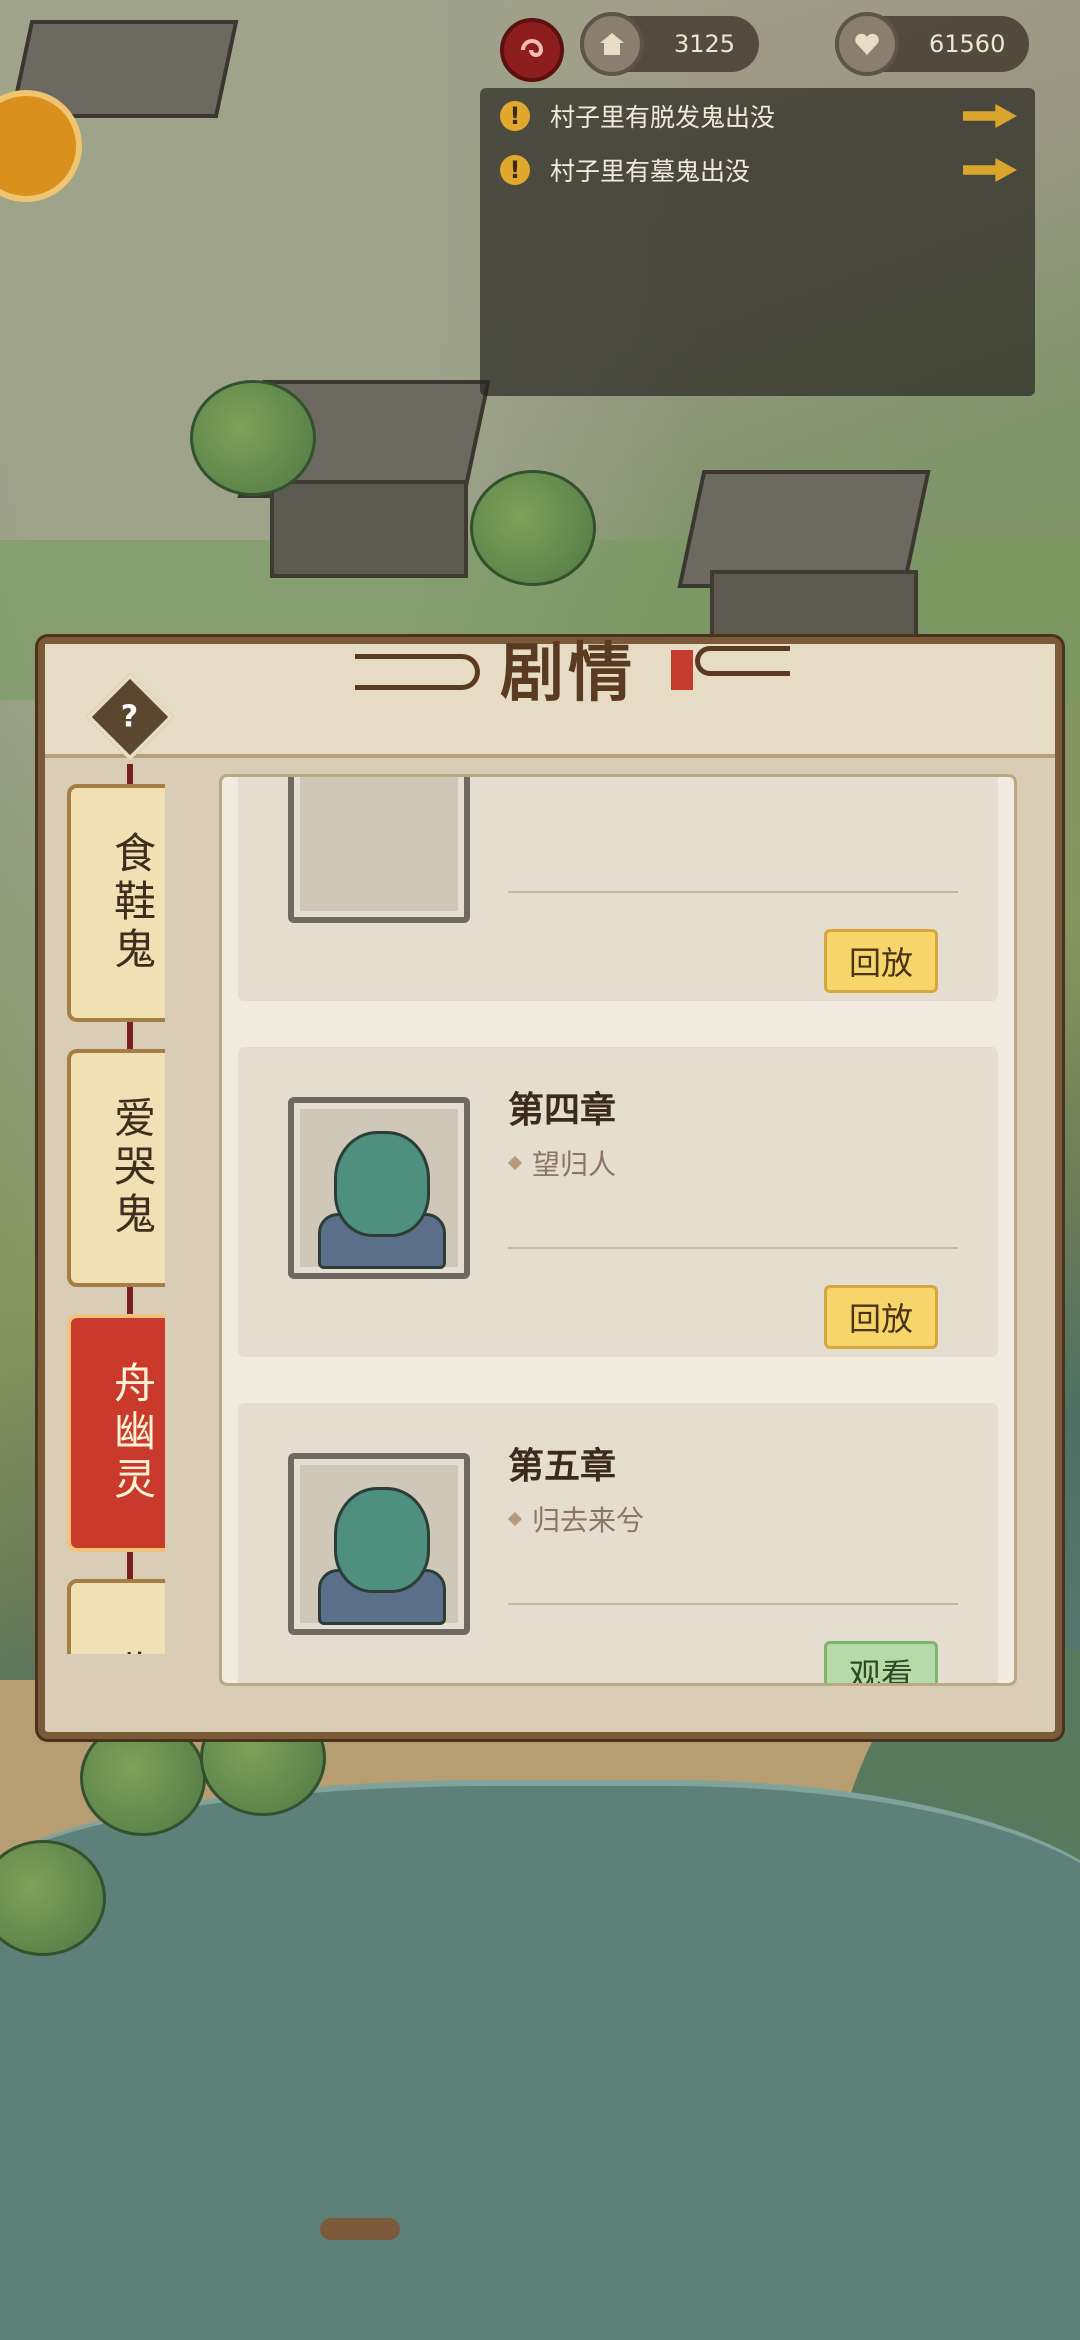 The image size is (1080, 2340). Describe the element at coordinates (588, 1520) in the screenshot. I see `subtitle-text: 归去来兮` at that location.